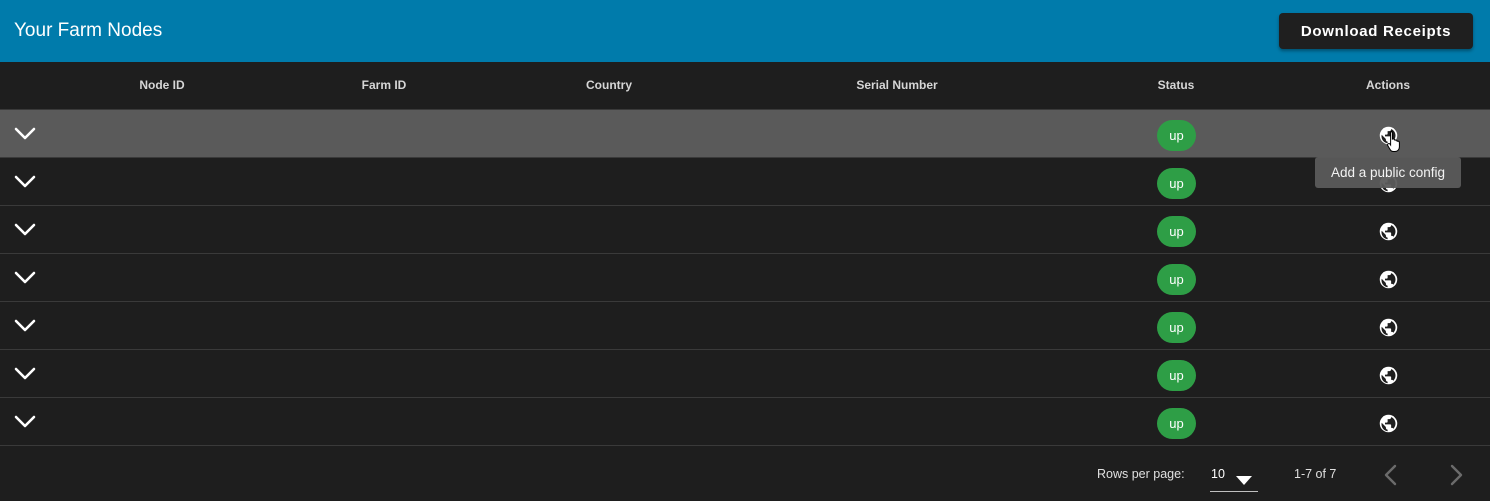 Image resolution: width=1490 pixels, height=501 pixels. Describe the element at coordinates (384, 85) in the screenshot. I see `column-header-farm-id: Farm ID` at that location.